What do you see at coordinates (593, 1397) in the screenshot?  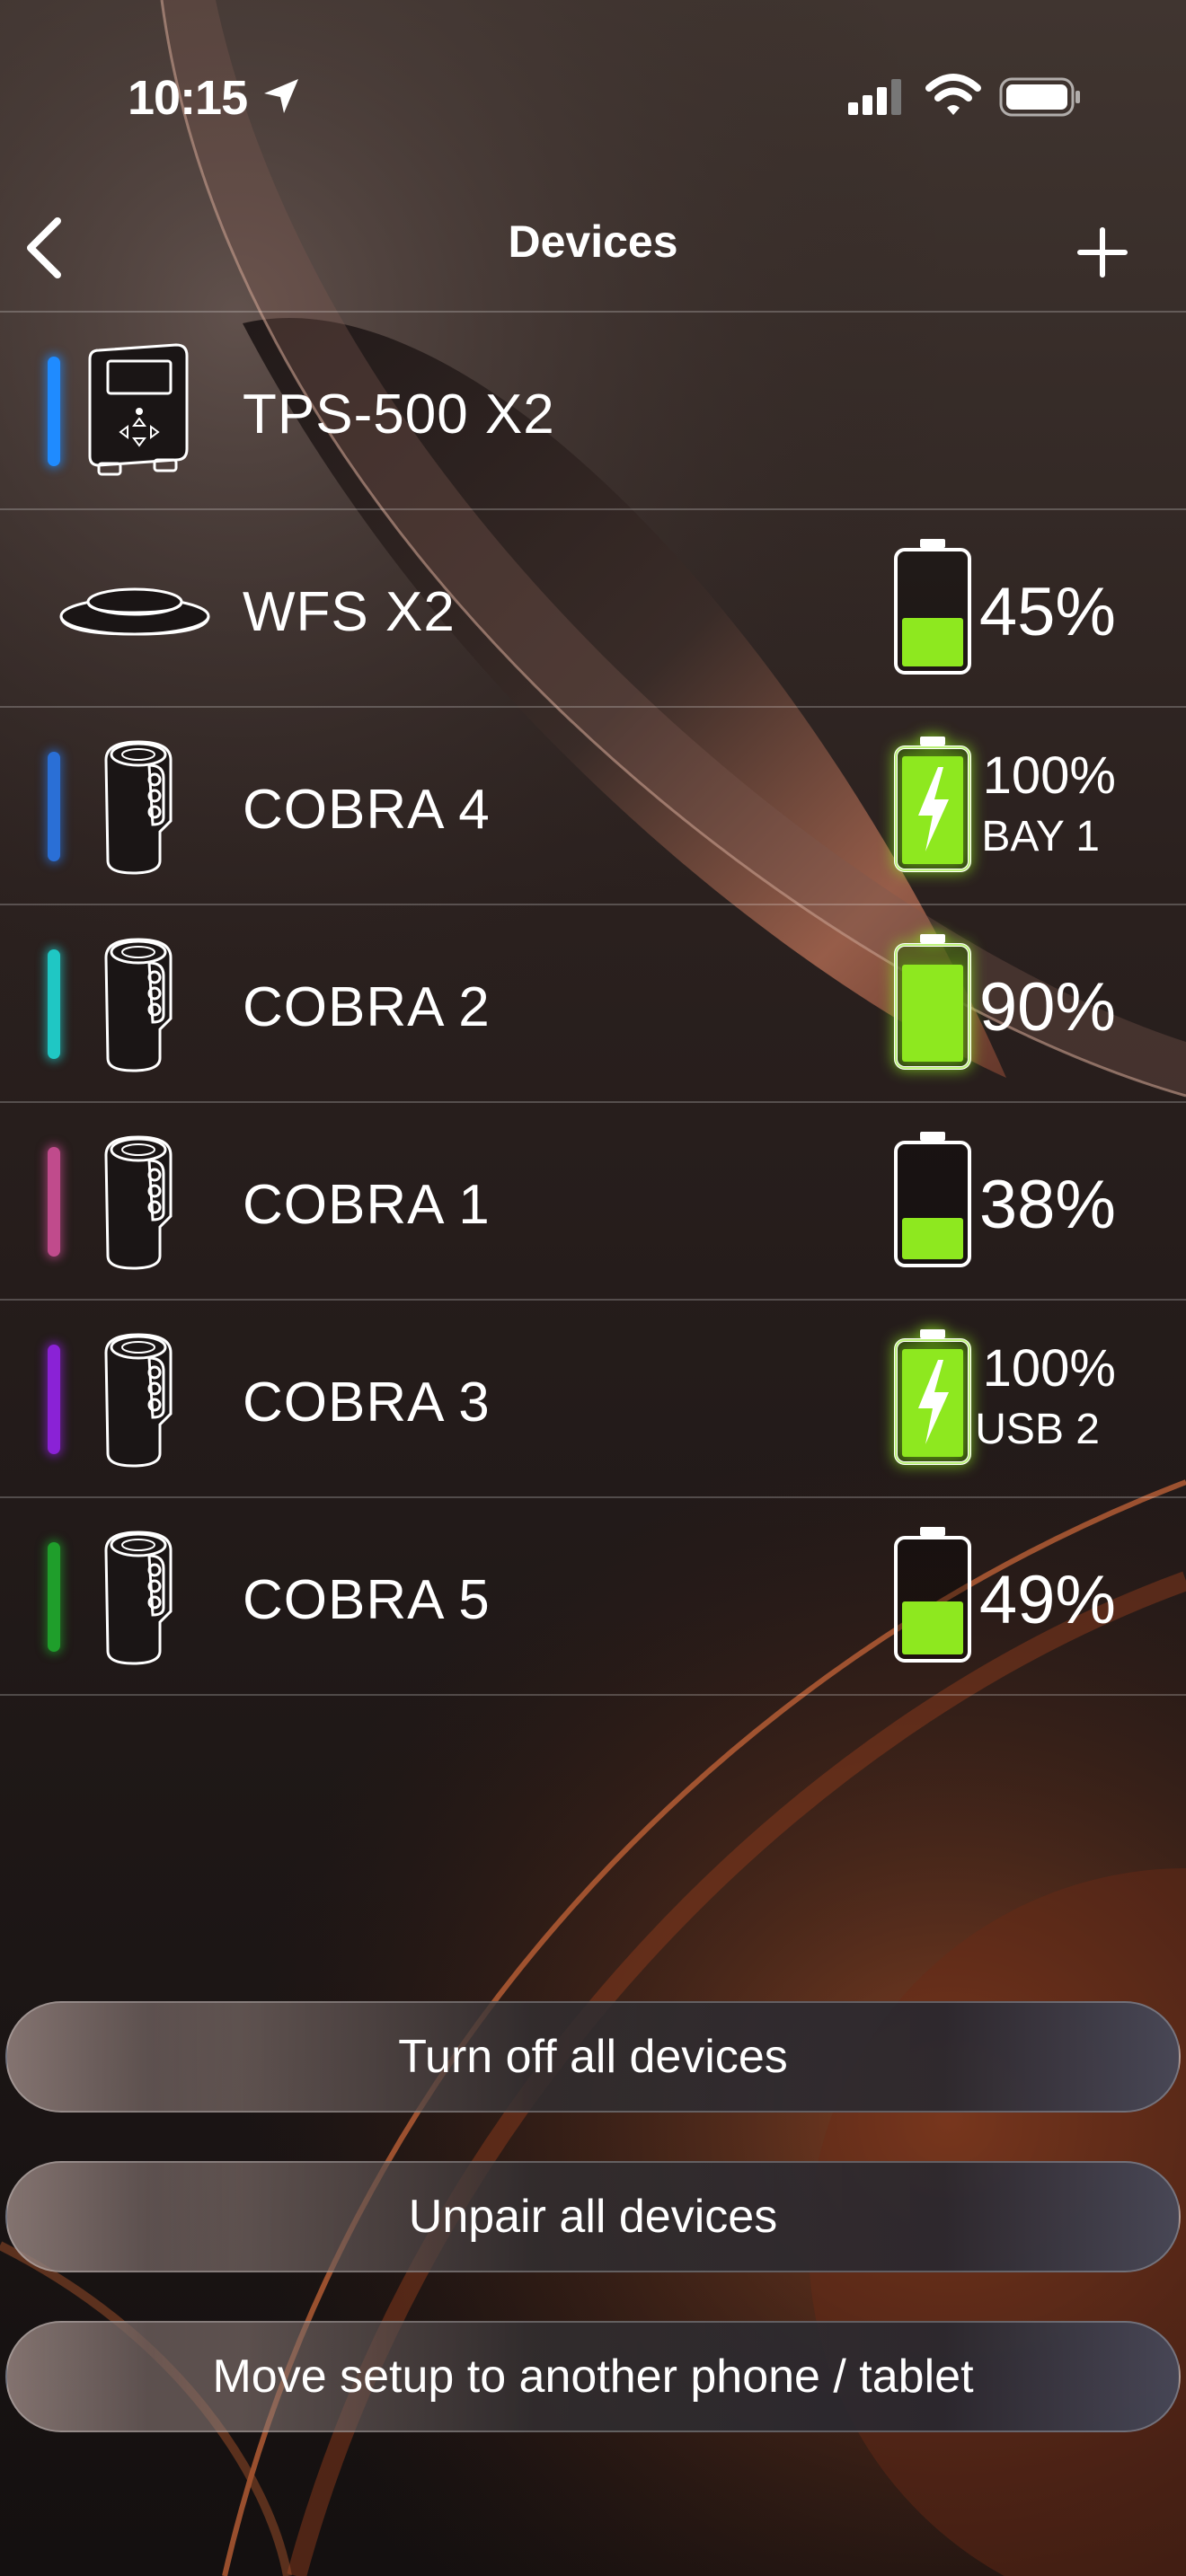 I see `device-row: COBRA 3 100% USB 2` at bounding box center [593, 1397].